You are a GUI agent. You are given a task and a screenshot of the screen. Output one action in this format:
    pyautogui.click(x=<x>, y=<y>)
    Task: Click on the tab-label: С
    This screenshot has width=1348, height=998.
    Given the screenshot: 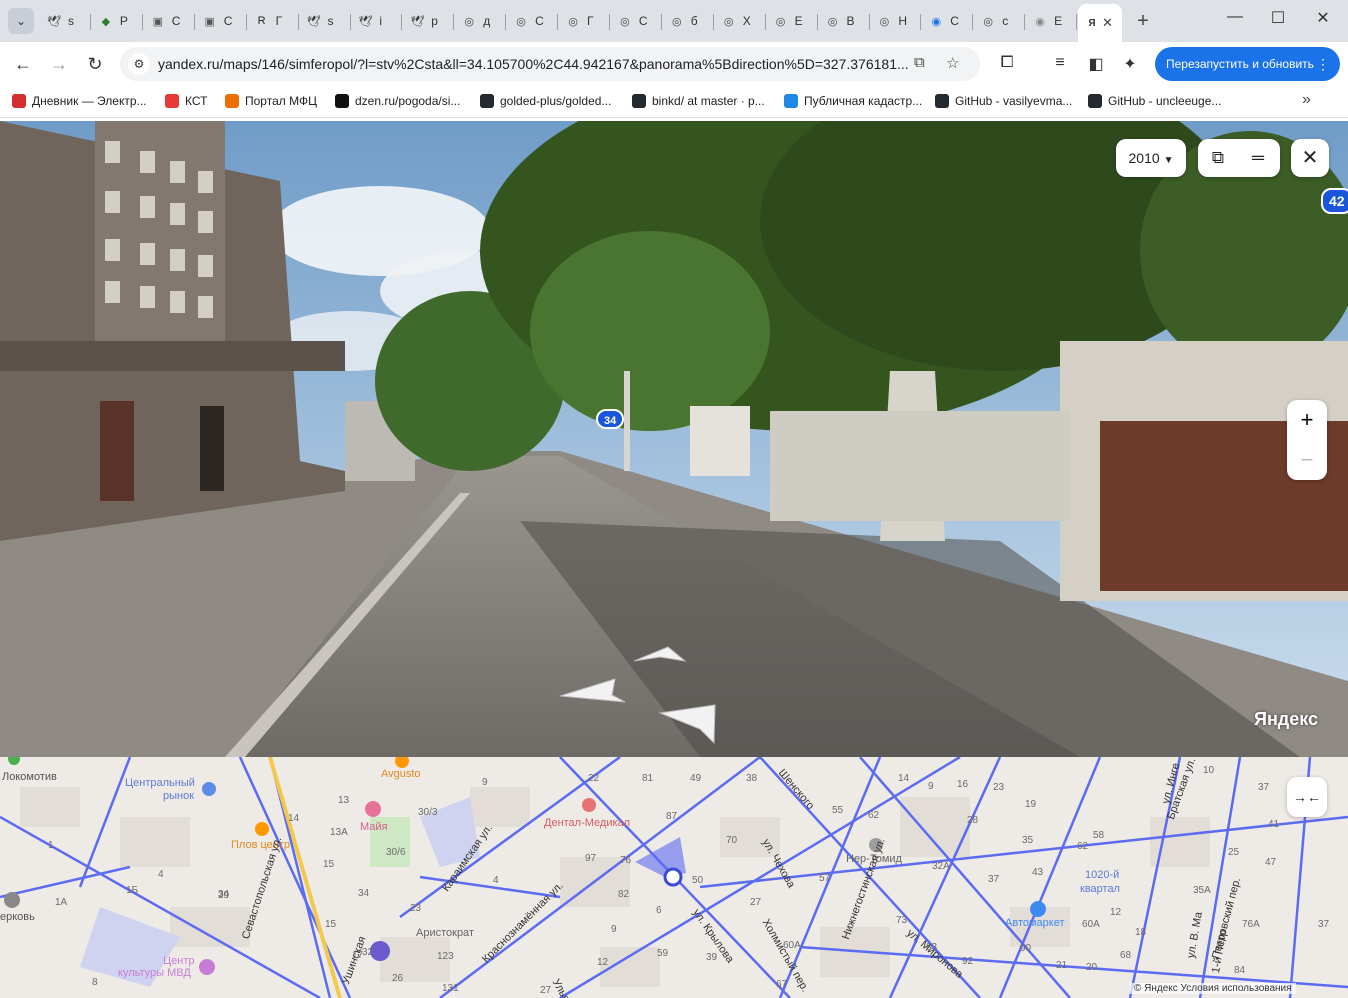 What is the action you would take?
    pyautogui.click(x=643, y=21)
    